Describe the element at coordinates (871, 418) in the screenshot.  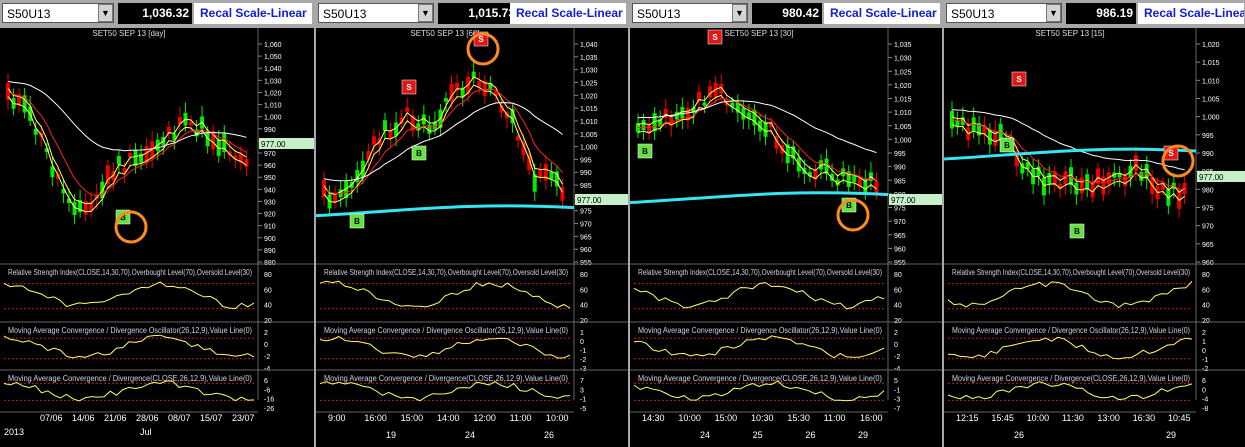
I see `x-axis-label: 16:00` at that location.